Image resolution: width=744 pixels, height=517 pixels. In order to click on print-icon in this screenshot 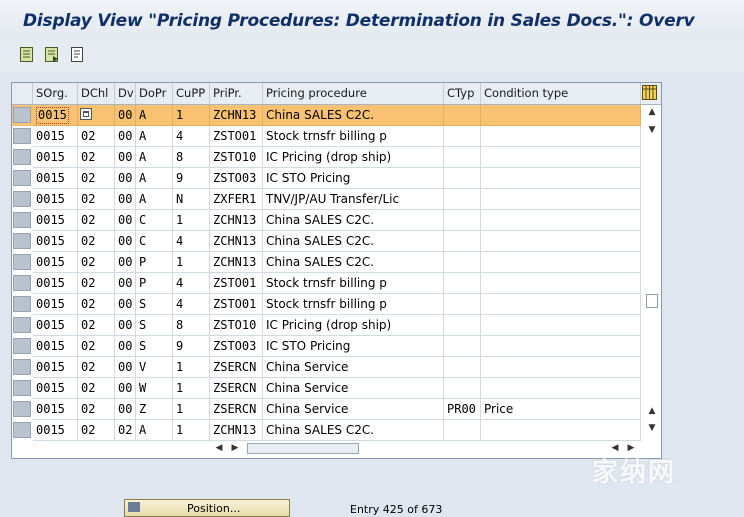, I will do `click(77, 54)`.